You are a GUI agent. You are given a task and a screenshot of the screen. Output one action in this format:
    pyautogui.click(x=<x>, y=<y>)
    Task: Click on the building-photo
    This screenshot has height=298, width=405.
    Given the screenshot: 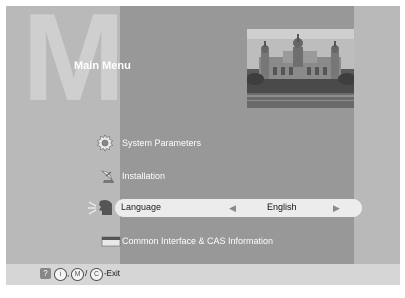 What is the action you would take?
    pyautogui.click(x=300, y=68)
    